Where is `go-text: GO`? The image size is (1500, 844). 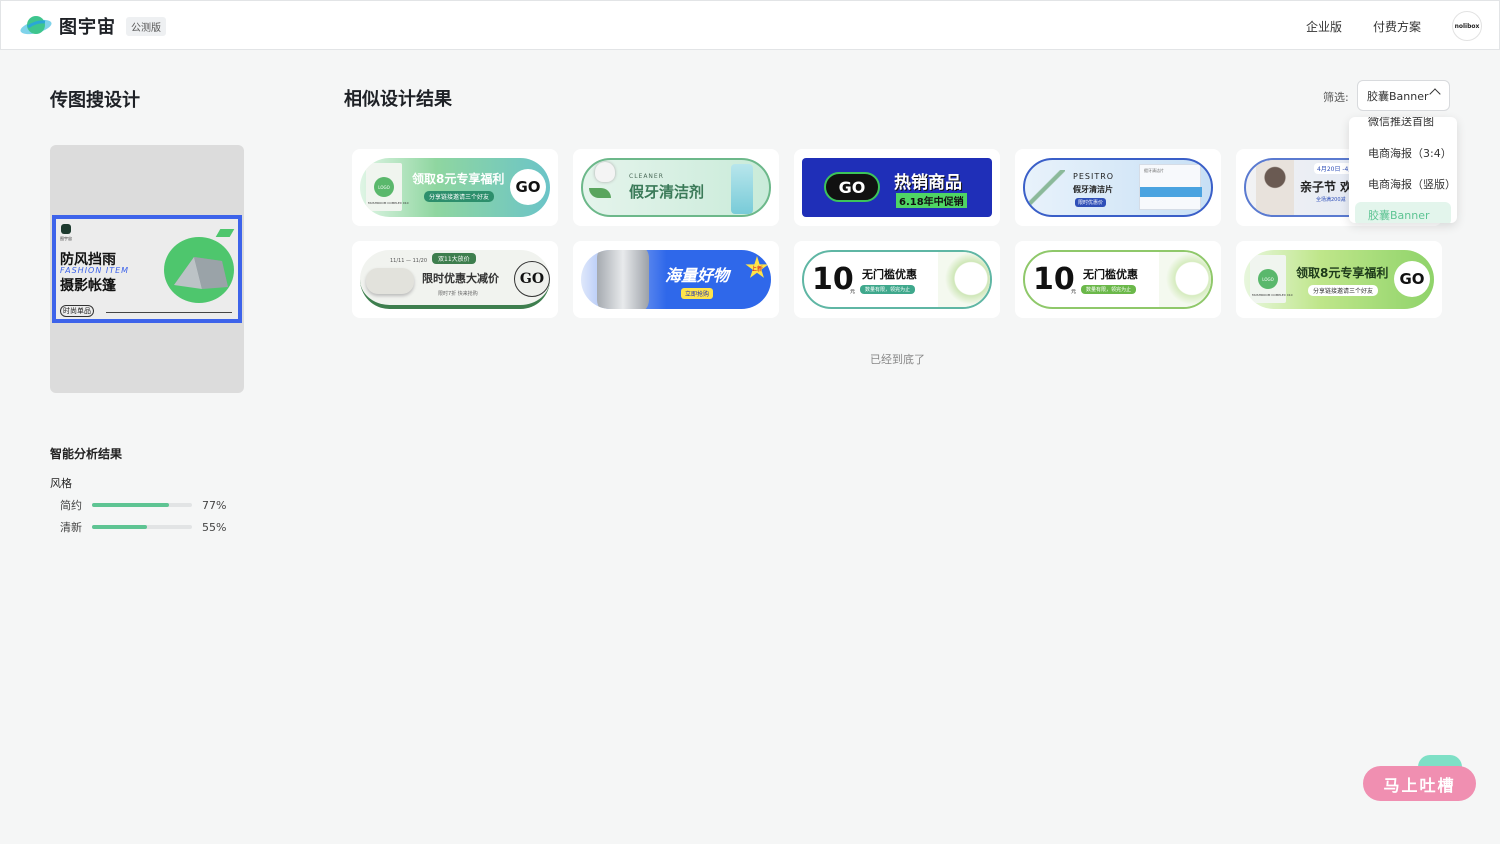 go-text: GO is located at coordinates (852, 187).